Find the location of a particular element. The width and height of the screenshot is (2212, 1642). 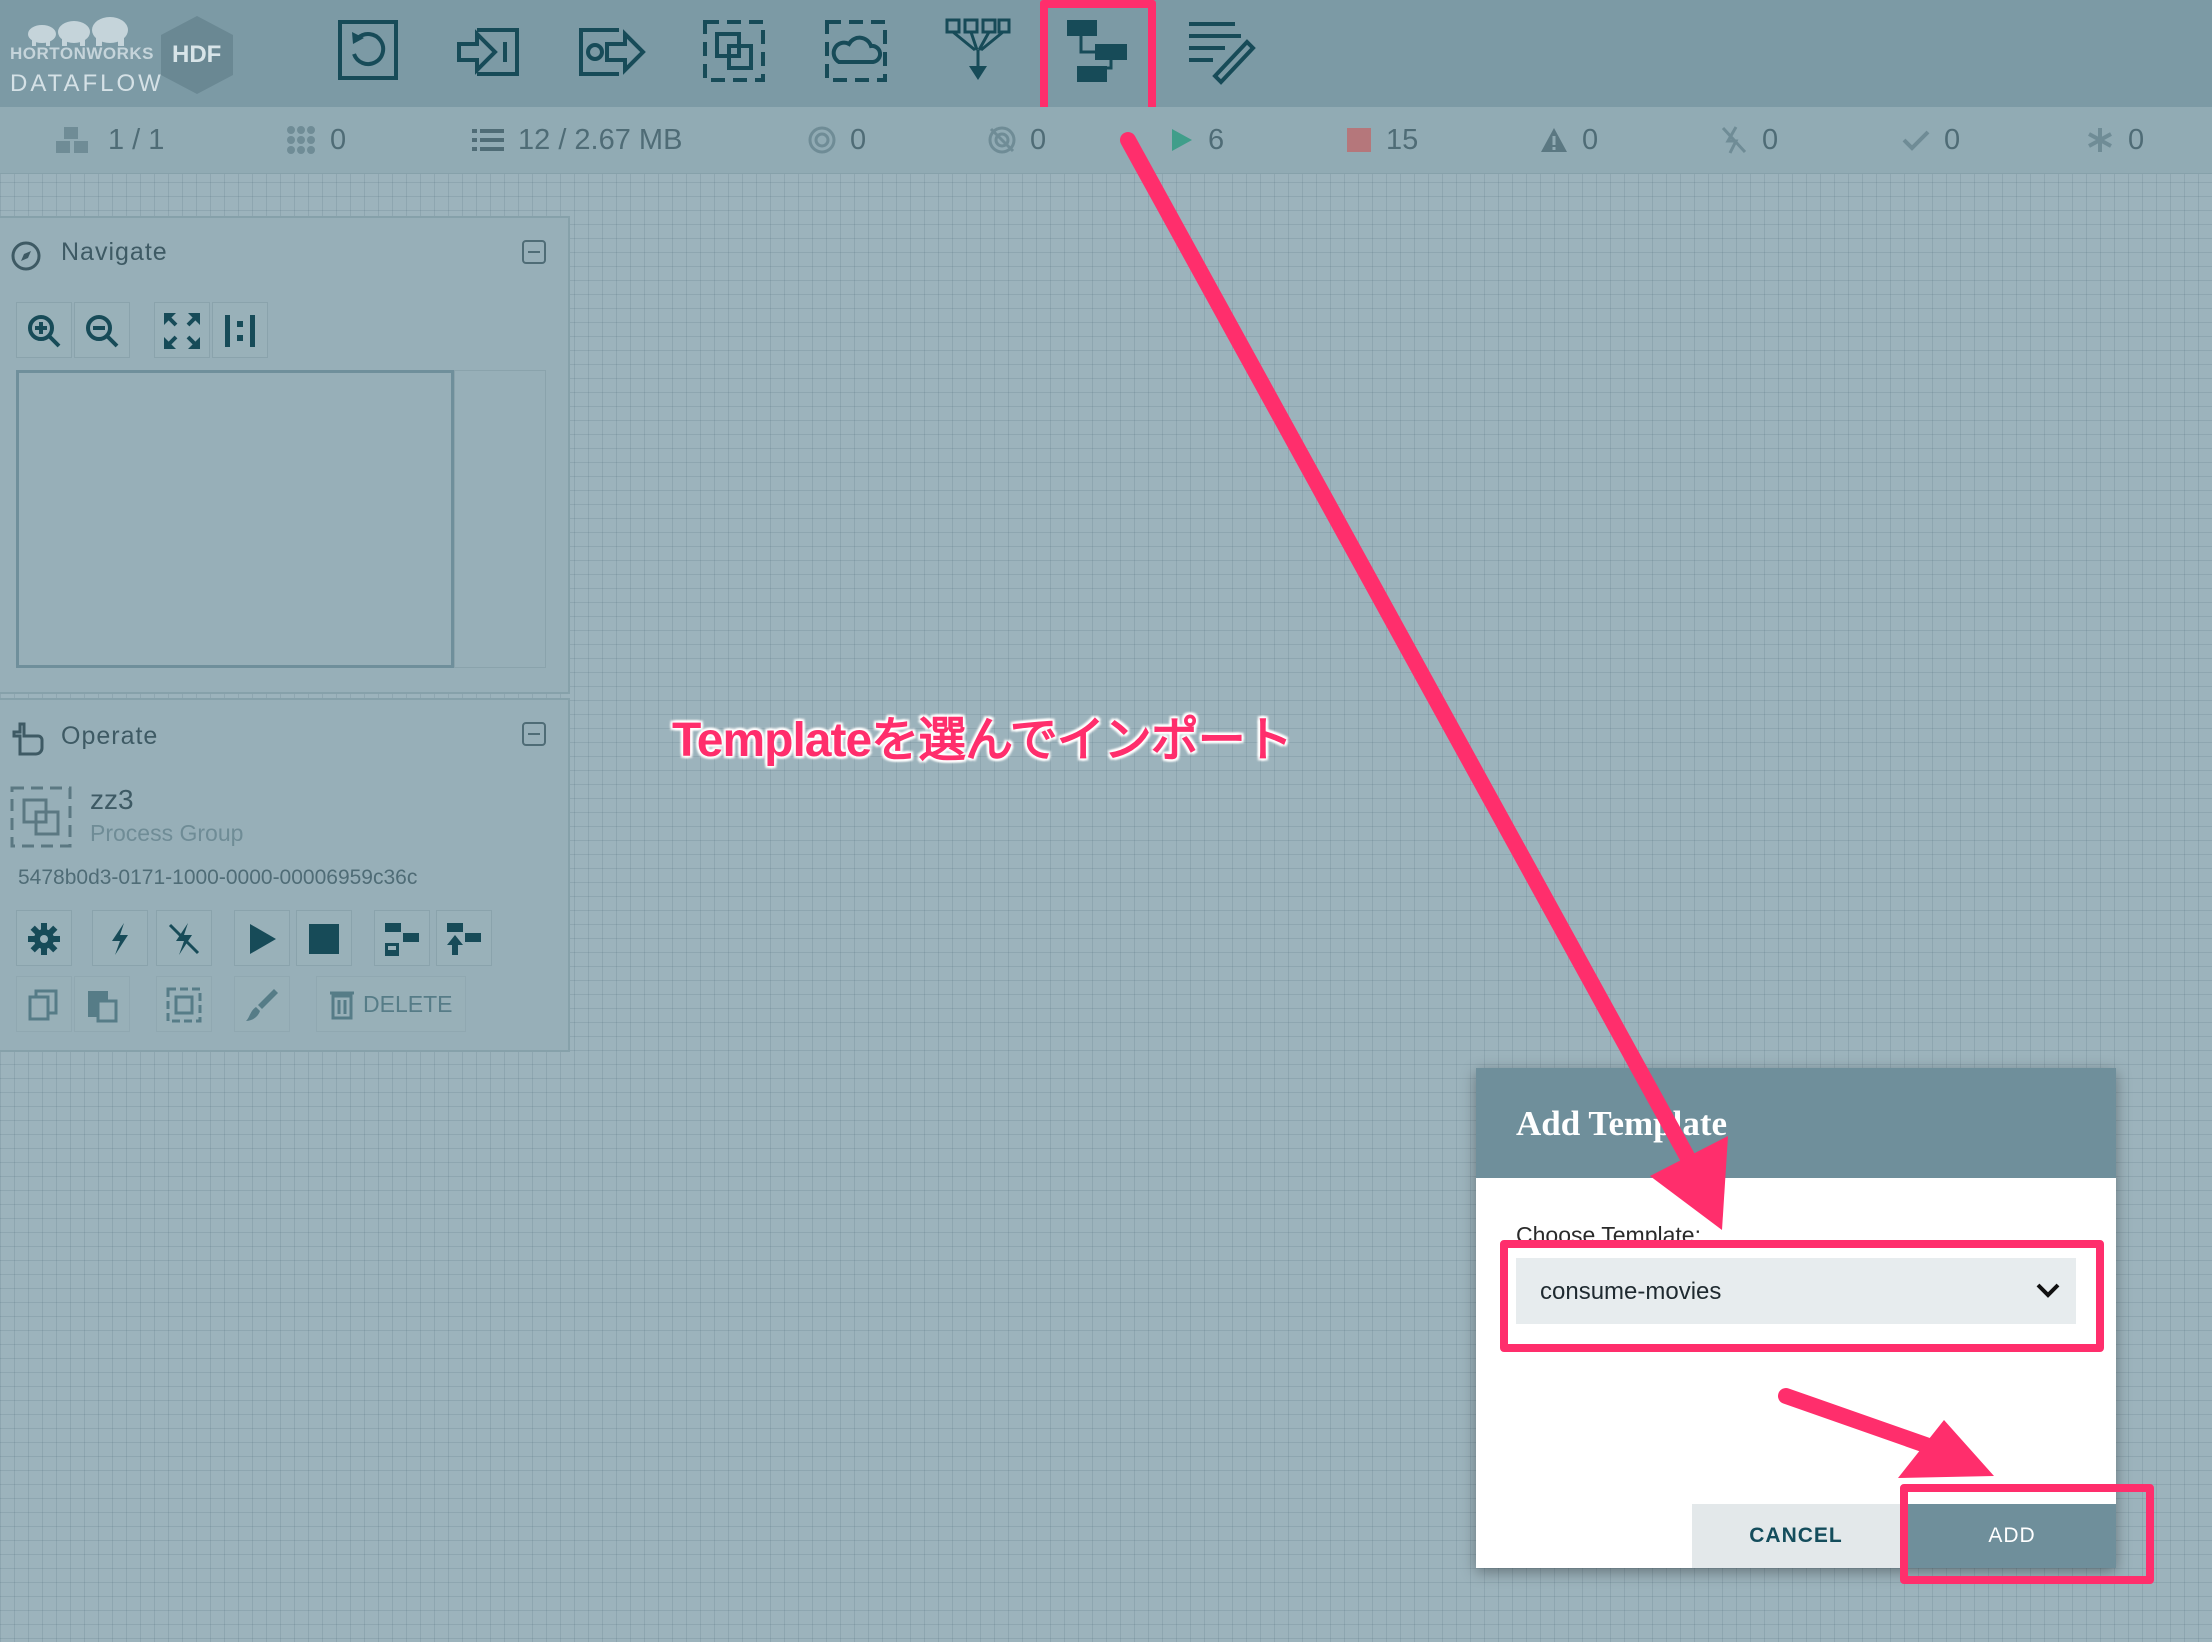

annotation-caption: Templateを選んでインポート is located at coordinates (982, 740).